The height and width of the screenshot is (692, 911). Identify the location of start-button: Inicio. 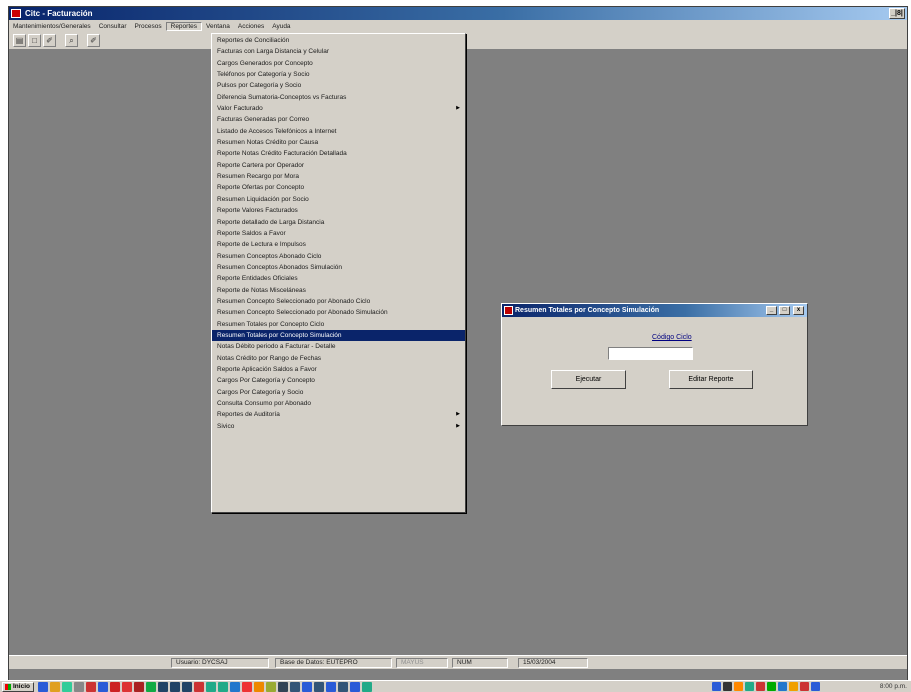
(18, 687).